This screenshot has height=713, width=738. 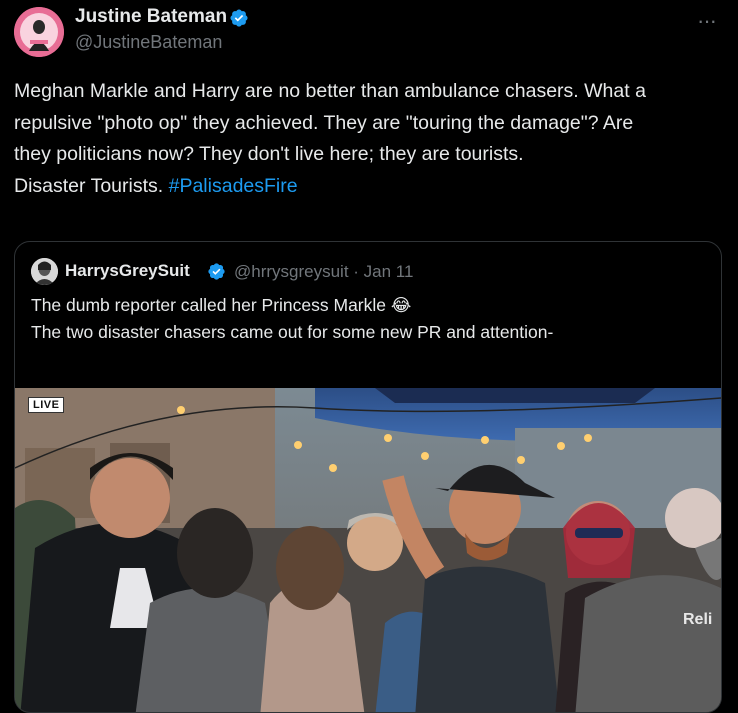 What do you see at coordinates (91, 185) in the screenshot?
I see `tweet-text-segment: Disaster Tourists.` at bounding box center [91, 185].